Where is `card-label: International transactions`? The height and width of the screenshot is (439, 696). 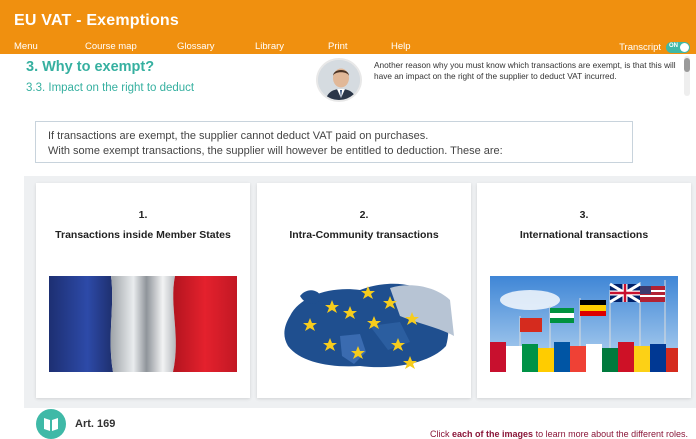
card-label: International transactions is located at coordinates (584, 235).